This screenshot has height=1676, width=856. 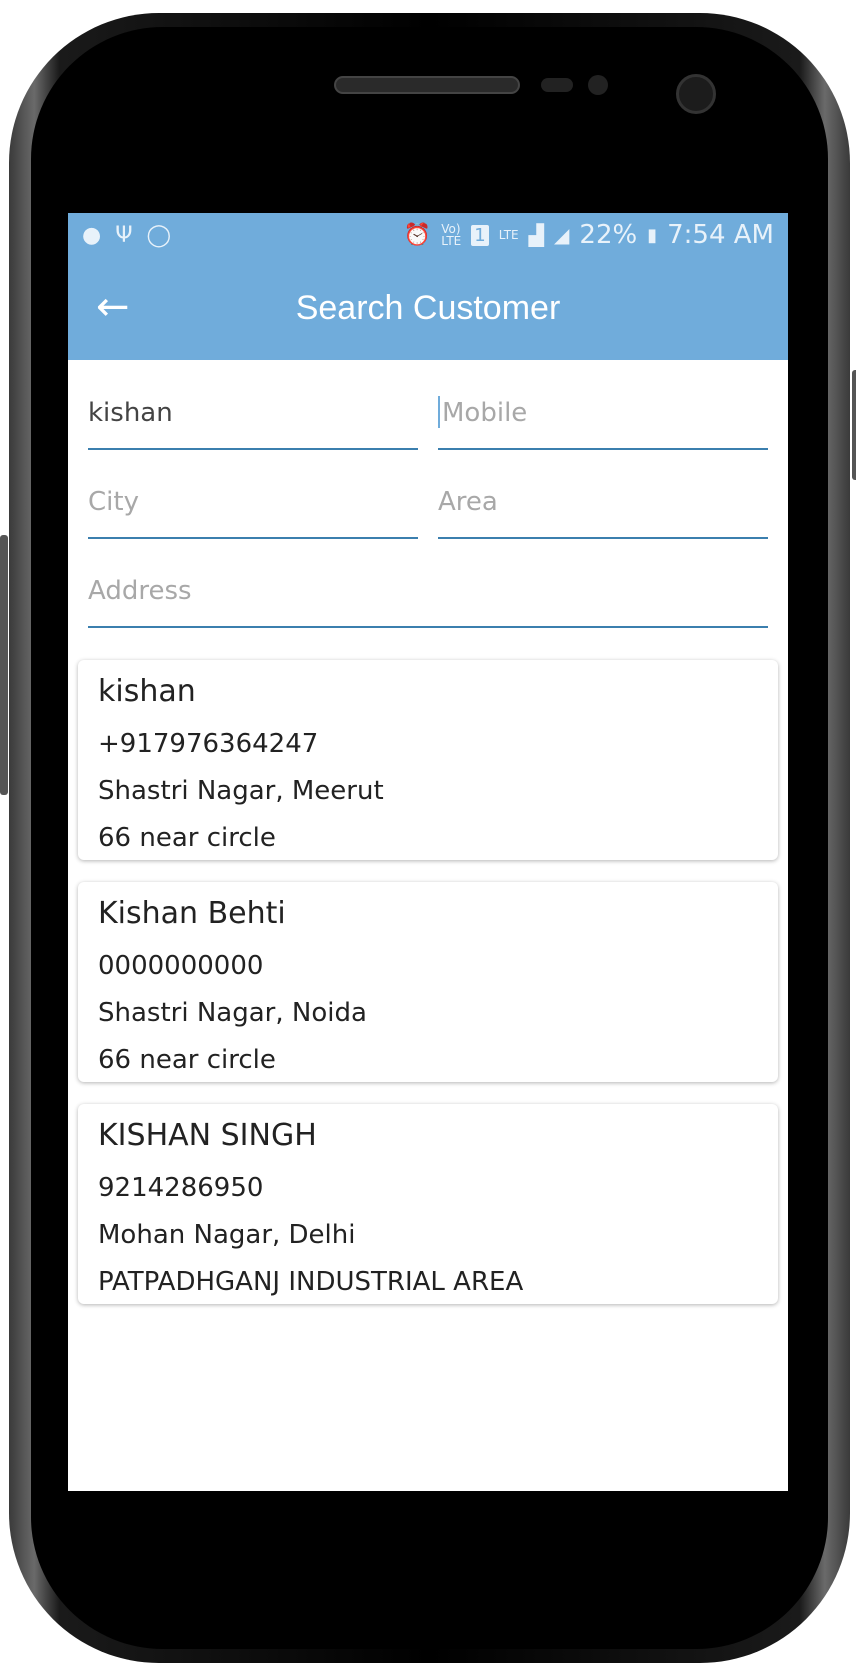 What do you see at coordinates (854, 425) in the screenshot?
I see `power-button` at bounding box center [854, 425].